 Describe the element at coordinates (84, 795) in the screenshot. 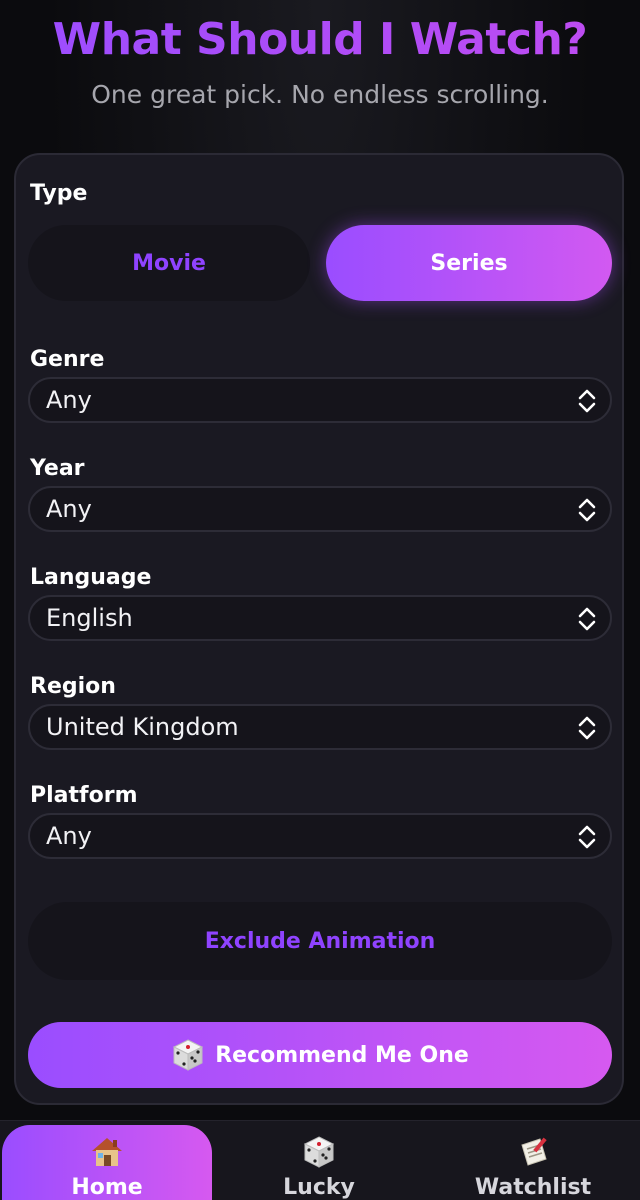

I see `platform-label: Platform` at that location.